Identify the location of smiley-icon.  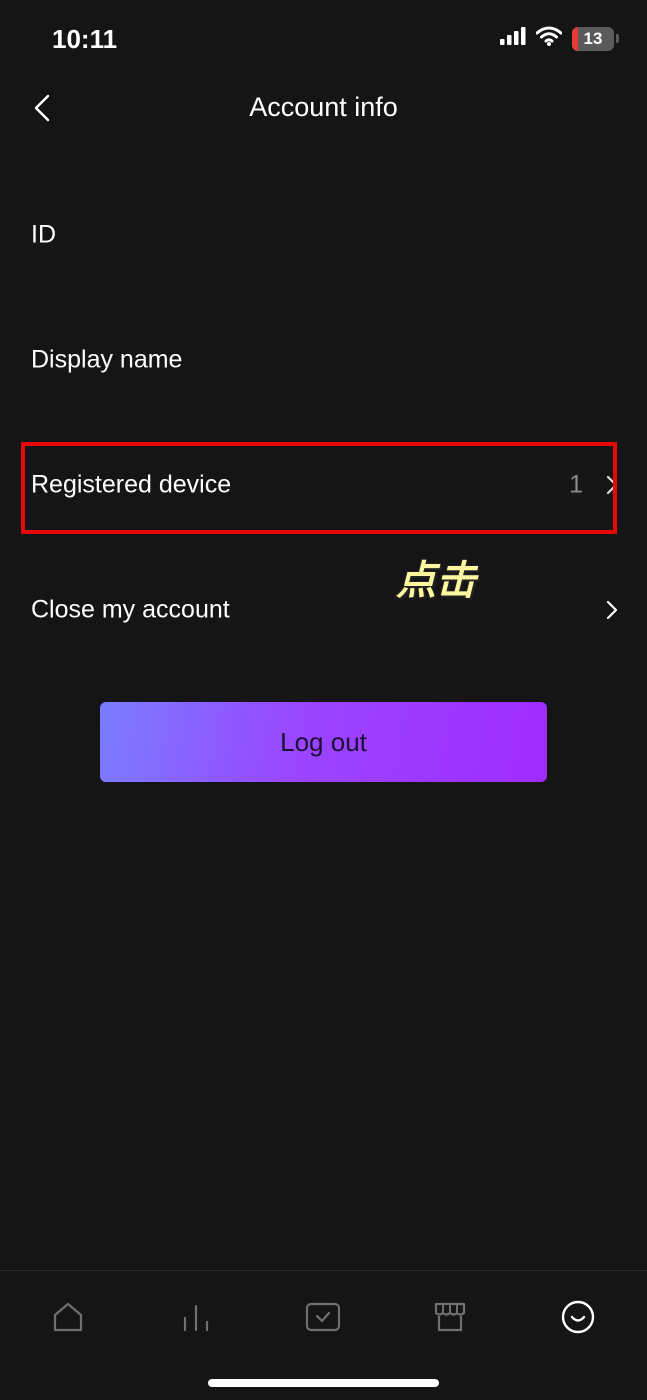
(578, 1319).